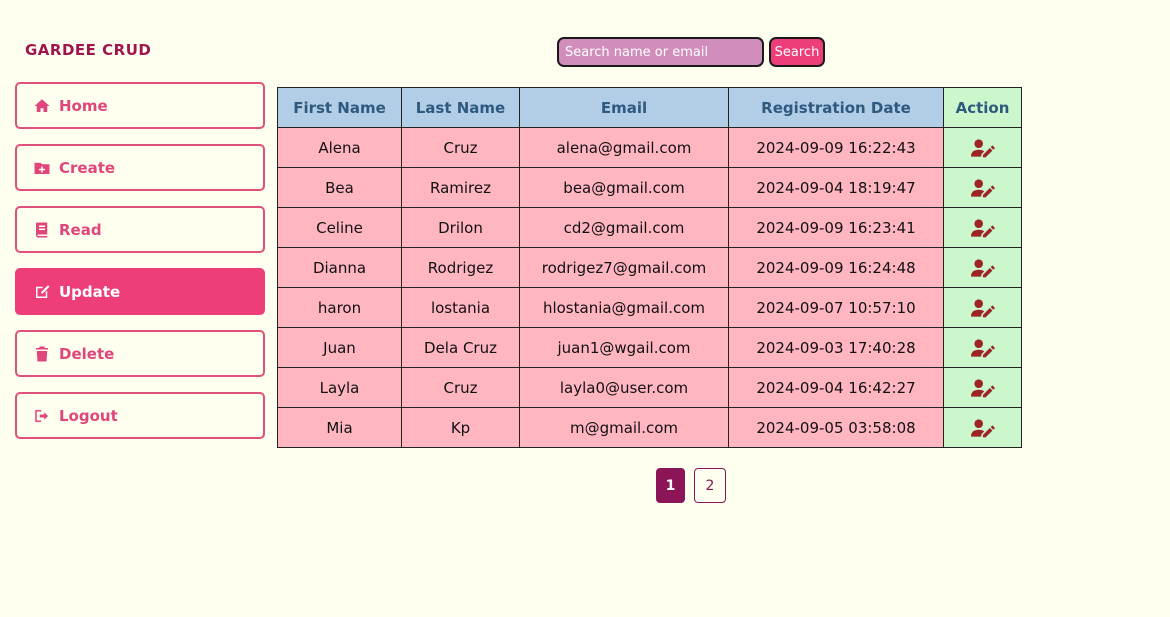  What do you see at coordinates (339, 307) in the screenshot?
I see `cell-first-name: haron` at bounding box center [339, 307].